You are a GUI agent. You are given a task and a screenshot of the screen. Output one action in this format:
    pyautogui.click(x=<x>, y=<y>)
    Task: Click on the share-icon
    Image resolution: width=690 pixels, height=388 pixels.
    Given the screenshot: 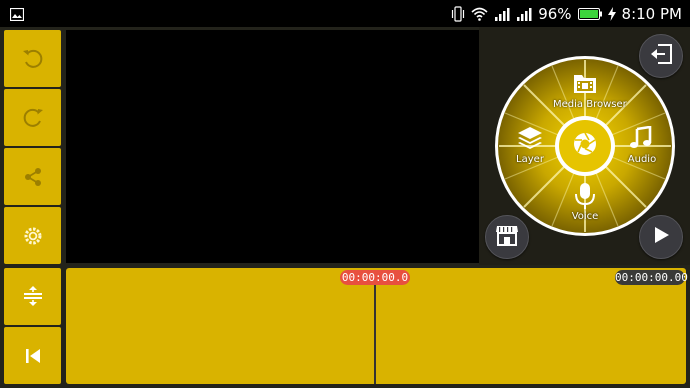 What is the action you would take?
    pyautogui.click(x=33, y=177)
    